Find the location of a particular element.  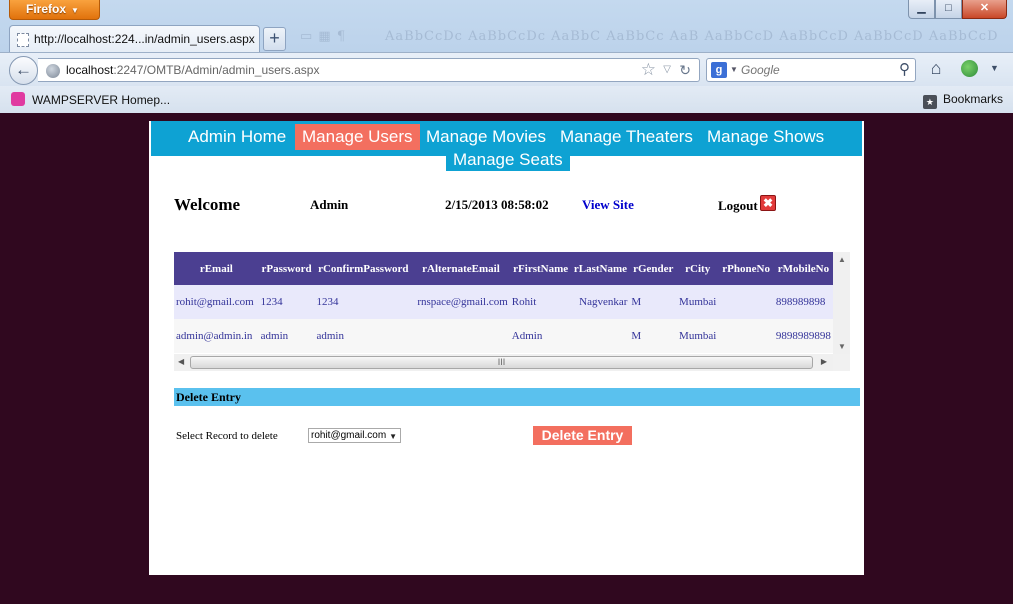

bookmarks-menu-button: ★ Bookmarks is located at coordinates (962, 100).